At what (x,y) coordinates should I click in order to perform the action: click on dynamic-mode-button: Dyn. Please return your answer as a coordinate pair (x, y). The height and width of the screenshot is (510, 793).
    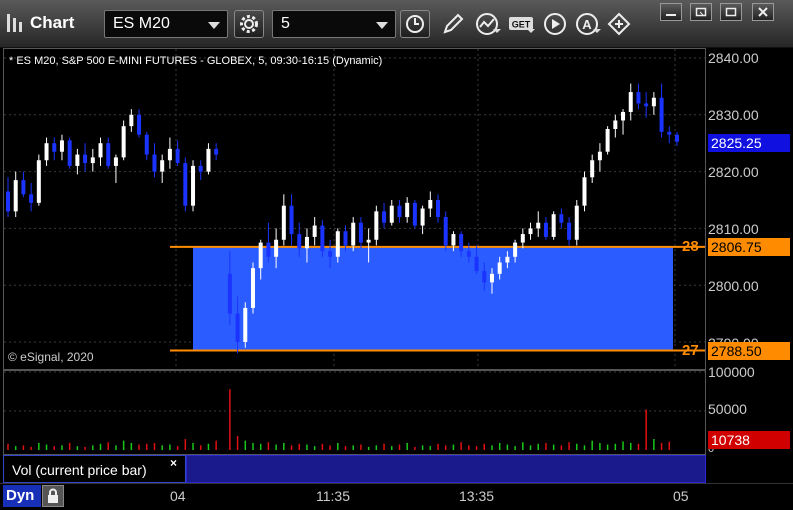
    Looking at the image, I should click on (22, 496).